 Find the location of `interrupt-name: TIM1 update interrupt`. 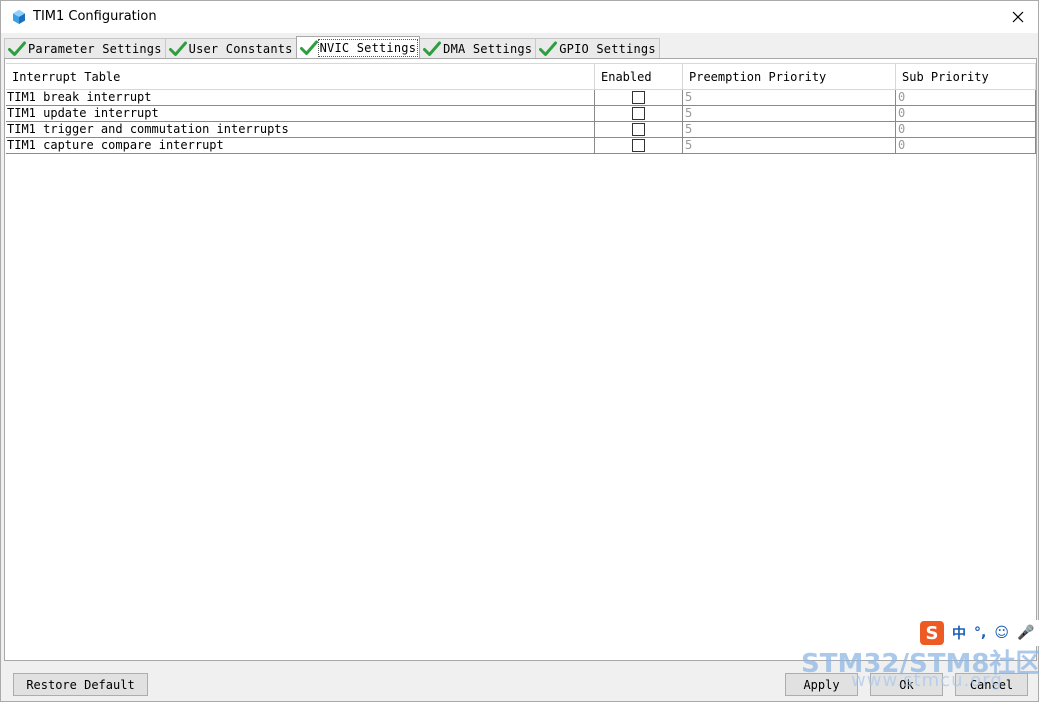

interrupt-name: TIM1 update interrupt is located at coordinates (300, 113).